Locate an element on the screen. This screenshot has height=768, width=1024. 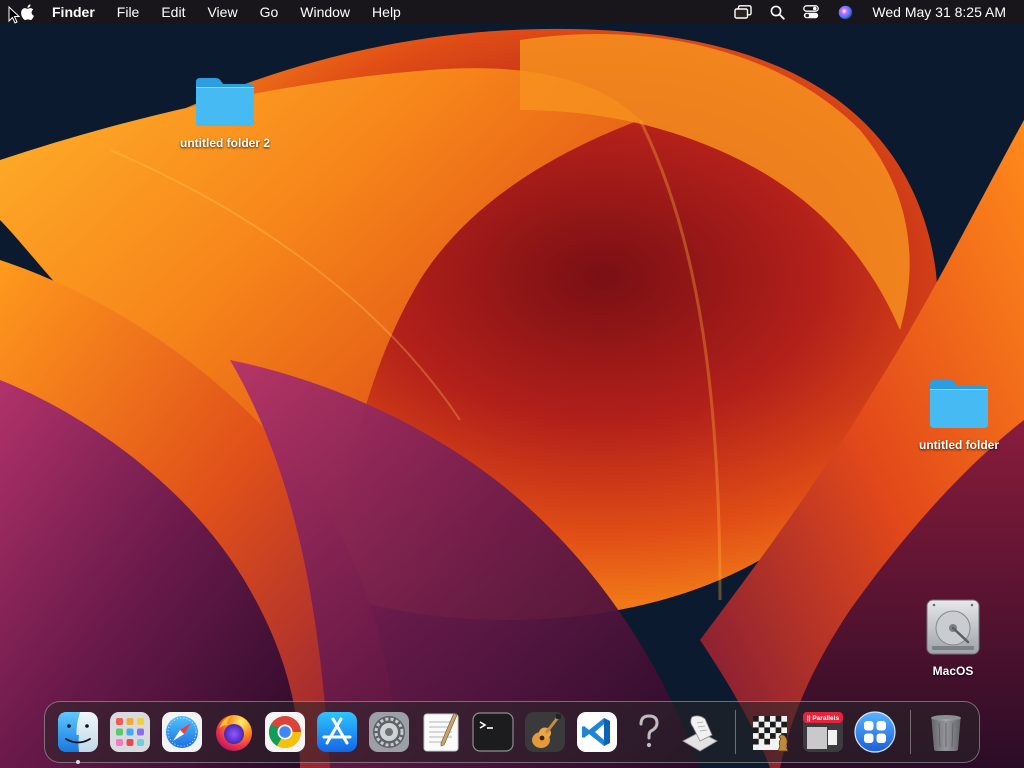
desktop-icon-label: MacOS is located at coordinates (953, 671).